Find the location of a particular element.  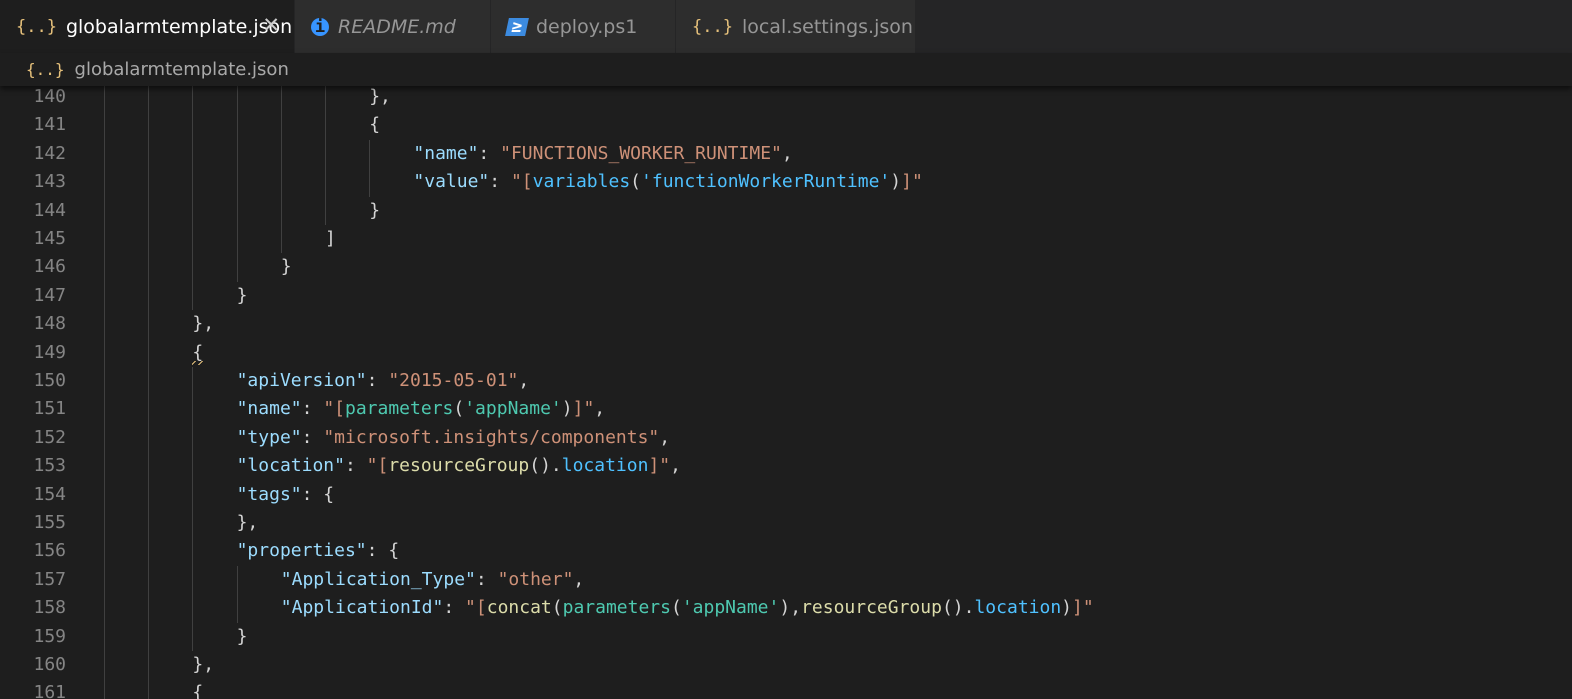

code-line: "Application_Type": "other", is located at coordinates (432, 580).